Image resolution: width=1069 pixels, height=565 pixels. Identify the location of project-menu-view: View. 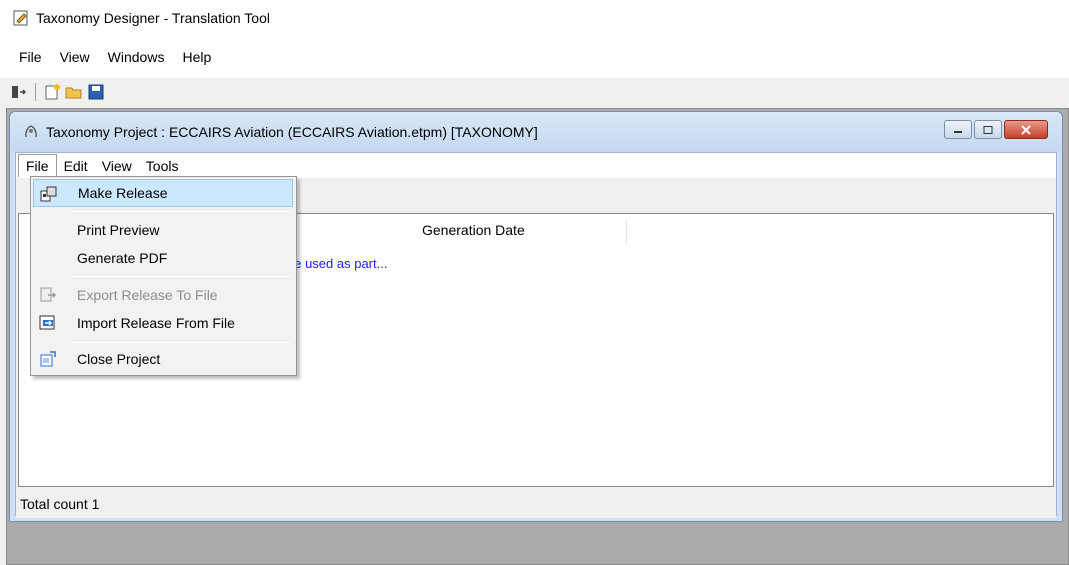
(117, 166).